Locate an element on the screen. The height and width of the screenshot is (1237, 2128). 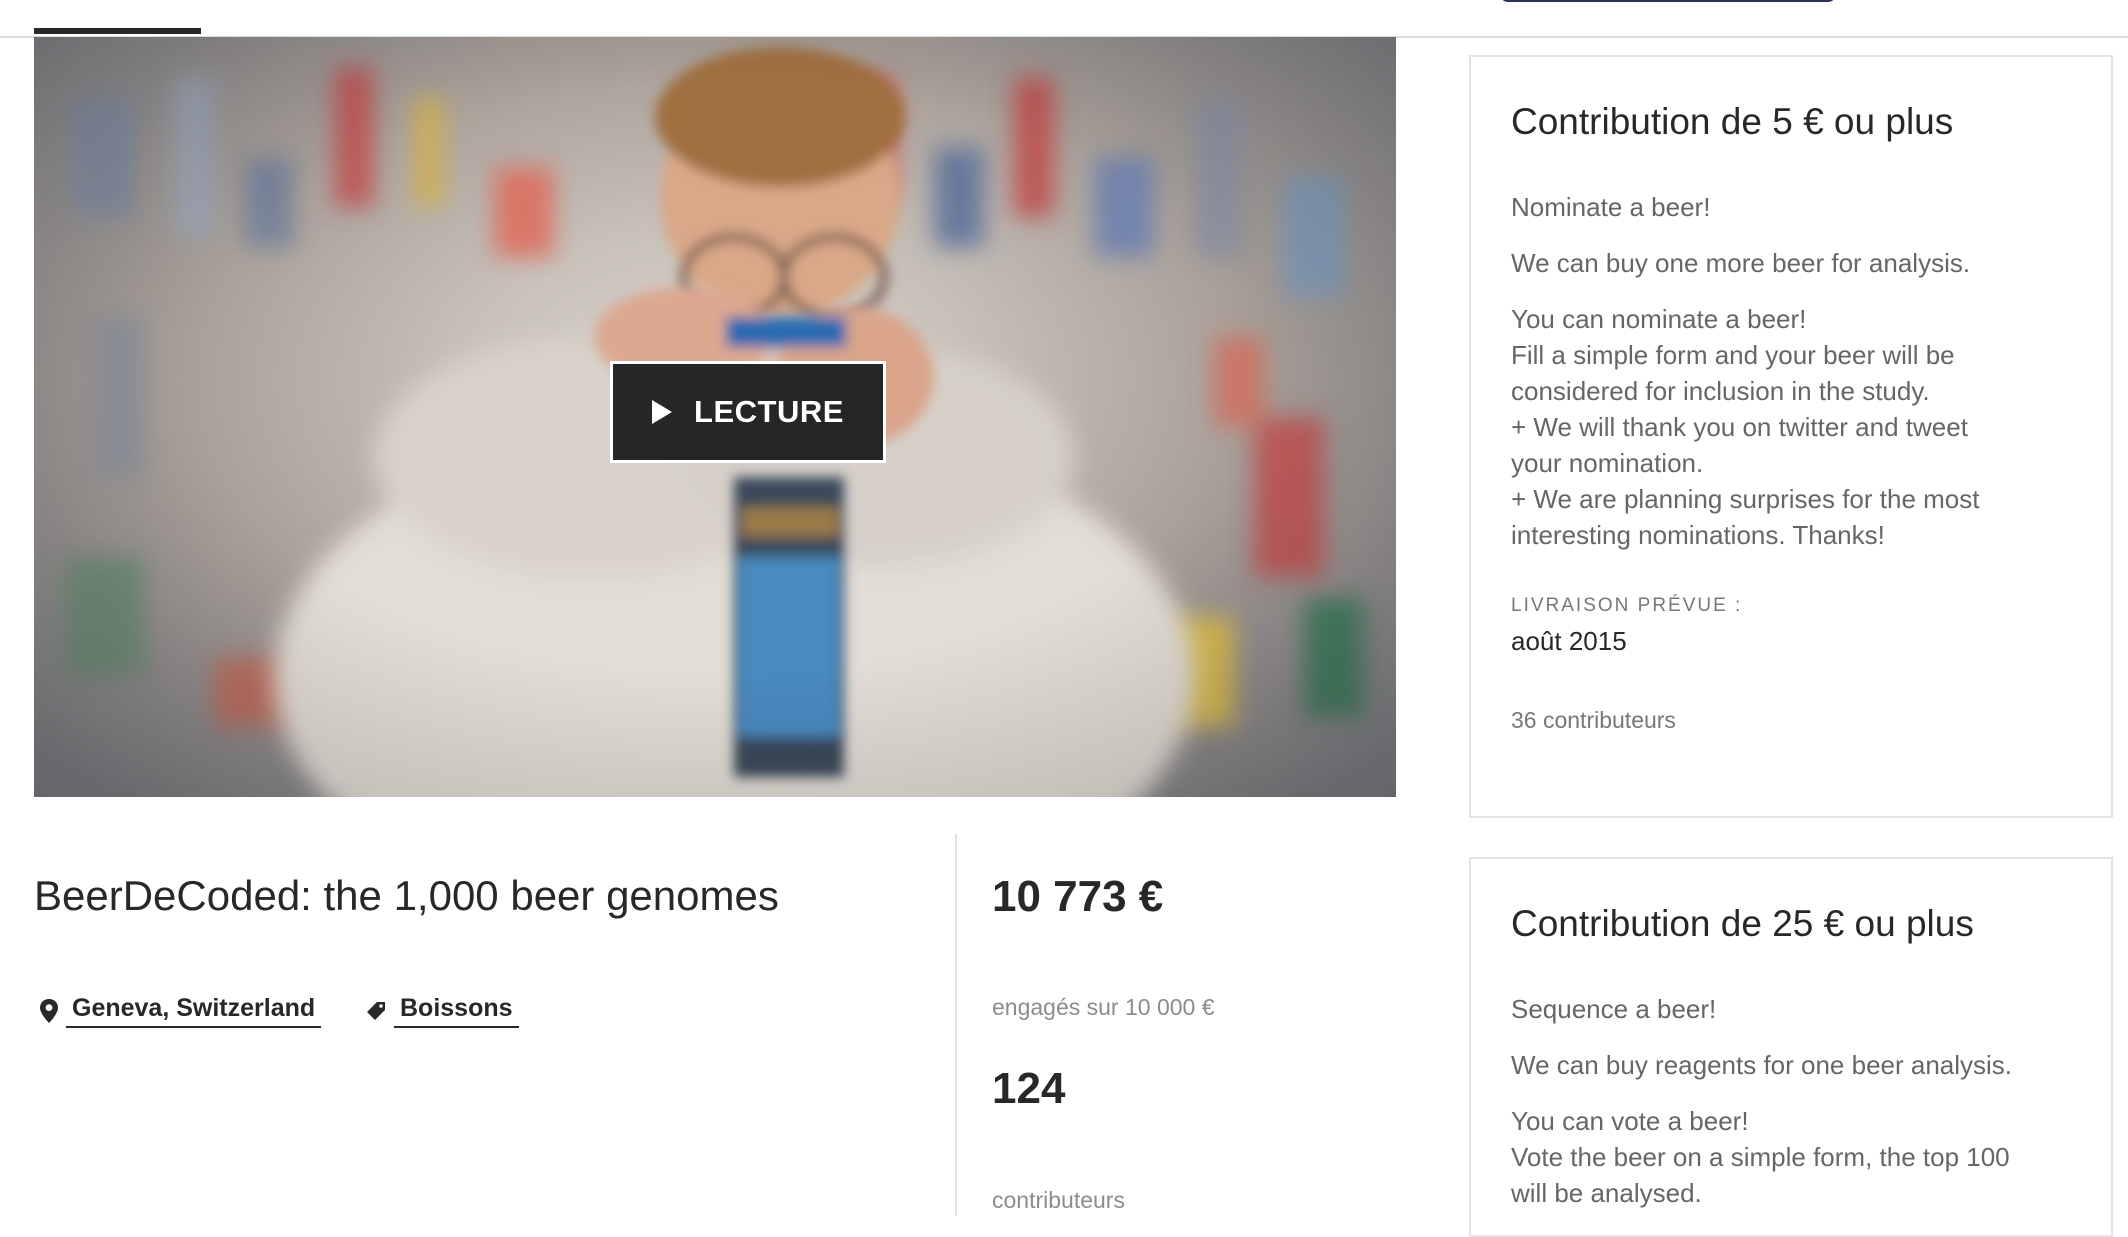
active-tab-indicator is located at coordinates (117, 31).